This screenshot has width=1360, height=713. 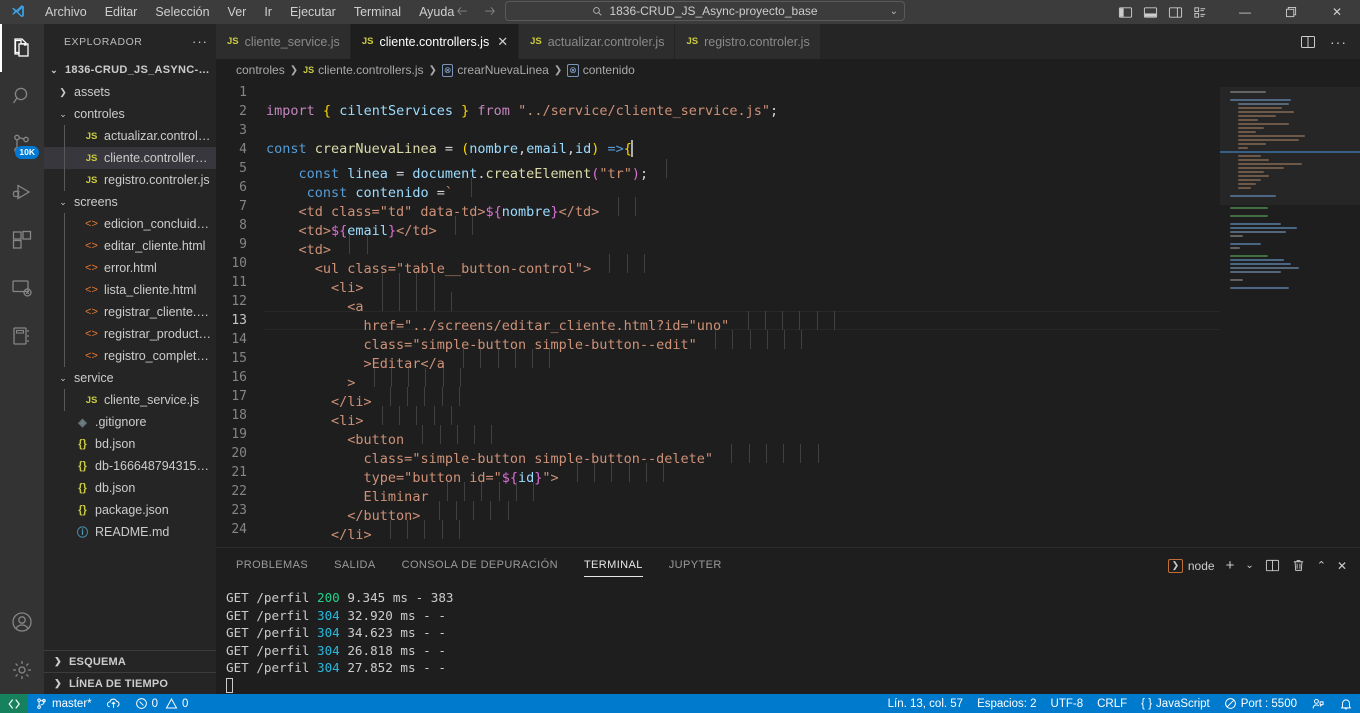 I want to click on tree-item-assets: ❯ assets, so click(x=130, y=92).